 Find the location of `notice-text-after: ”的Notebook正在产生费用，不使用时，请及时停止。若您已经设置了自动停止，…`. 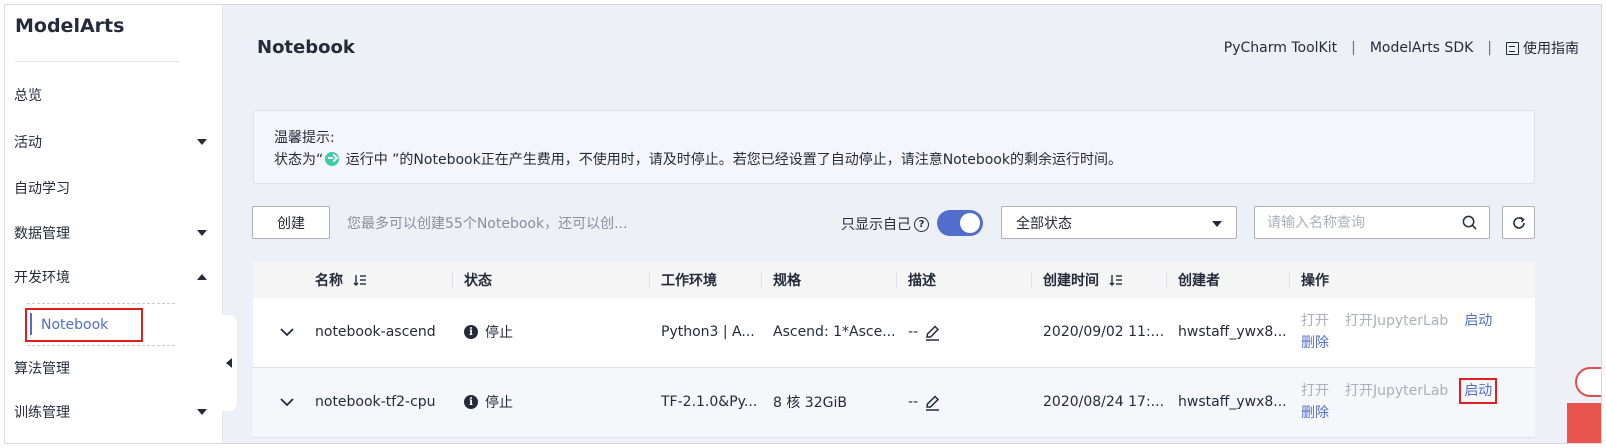

notice-text-after: ”的Notebook正在产生费用，不使用时，请及时停止。若您已经设置了自动停止，… is located at coordinates (757, 160).